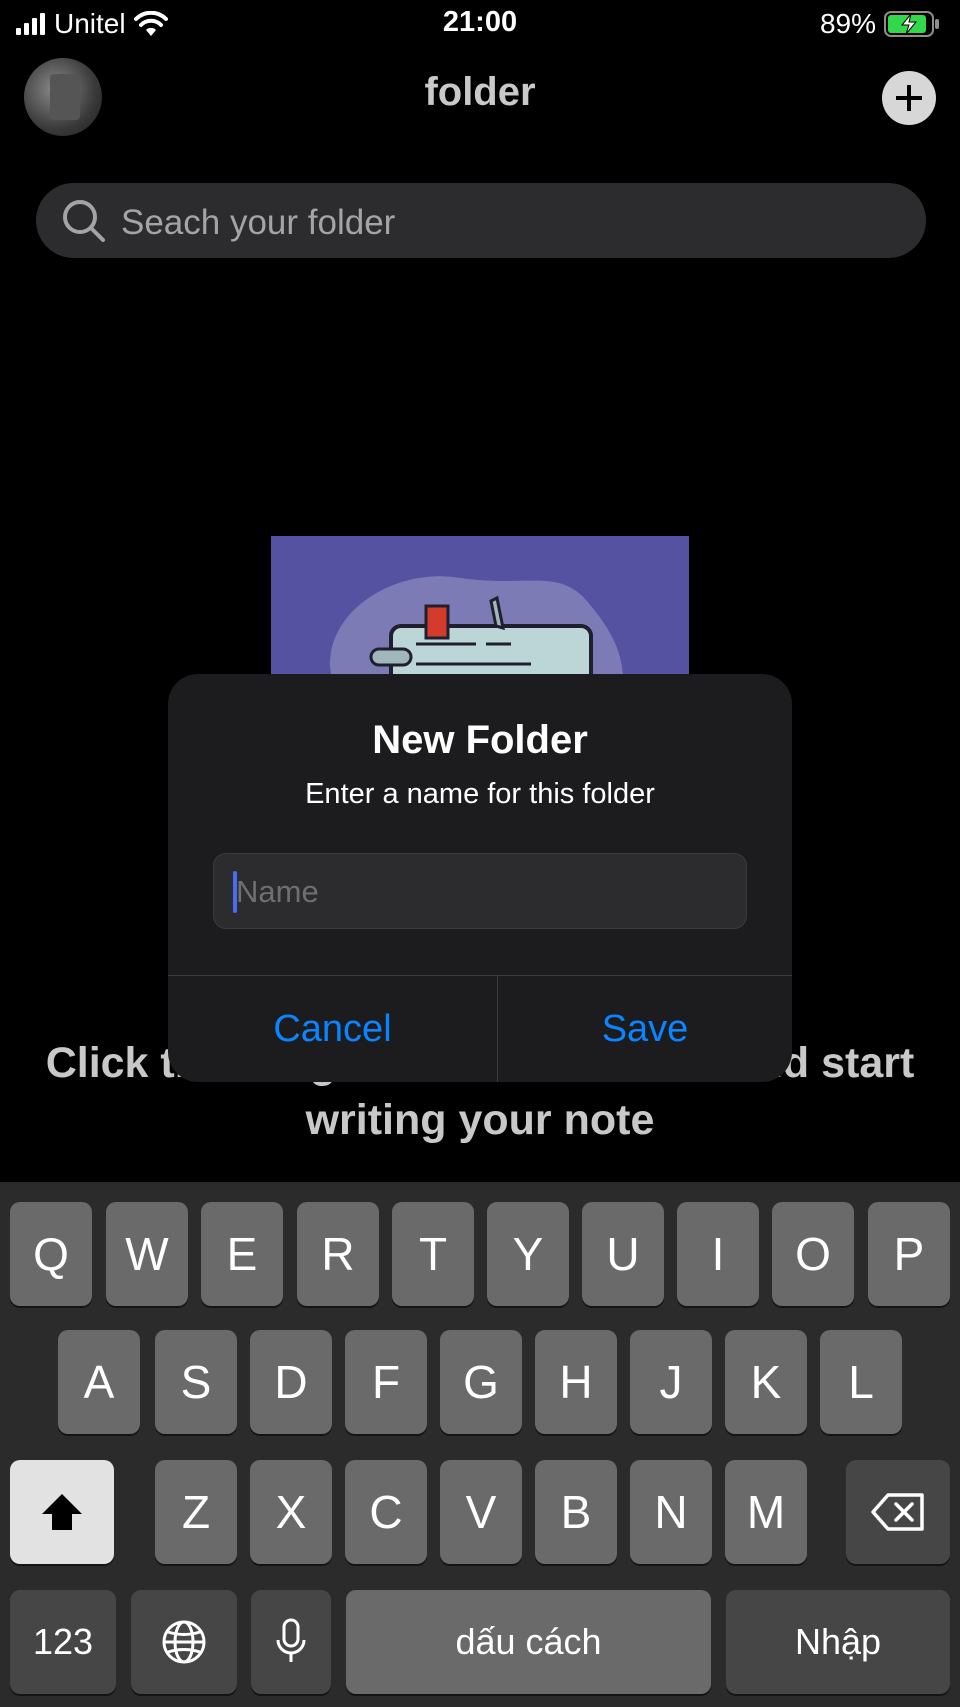 This screenshot has width=960, height=1707. Describe the element at coordinates (481, 220) in the screenshot. I see `search-input: Seach your folder` at that location.